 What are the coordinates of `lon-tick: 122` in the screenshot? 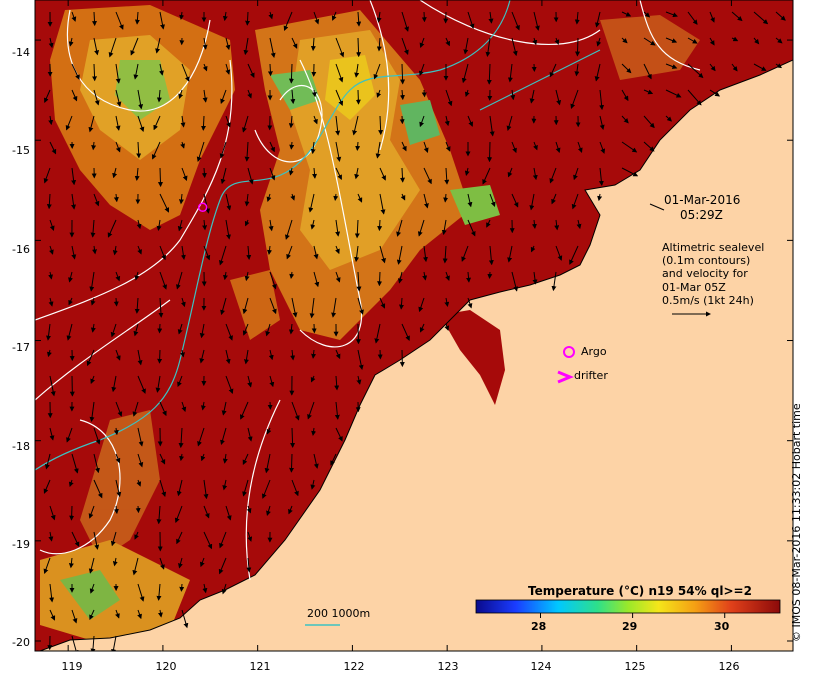 It's located at (354, 666).